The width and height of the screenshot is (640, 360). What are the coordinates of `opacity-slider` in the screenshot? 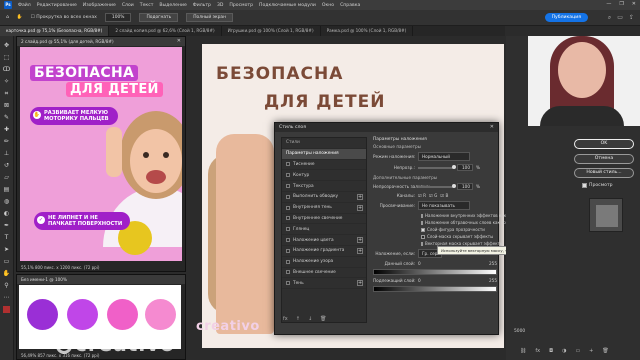 It's located at (437, 166).